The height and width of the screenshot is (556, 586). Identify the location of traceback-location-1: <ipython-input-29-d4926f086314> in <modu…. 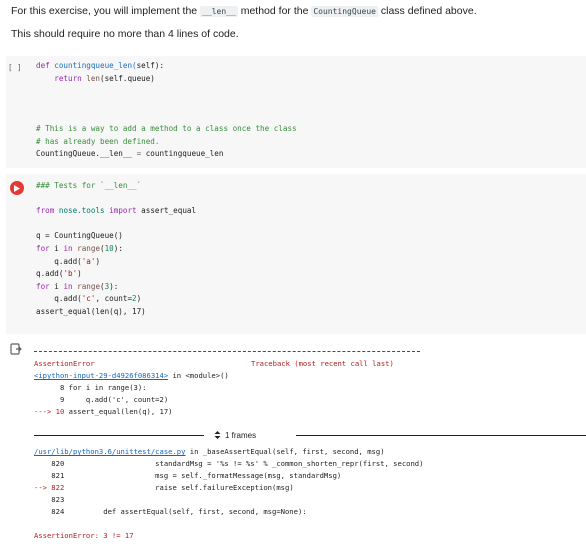
(131, 375).